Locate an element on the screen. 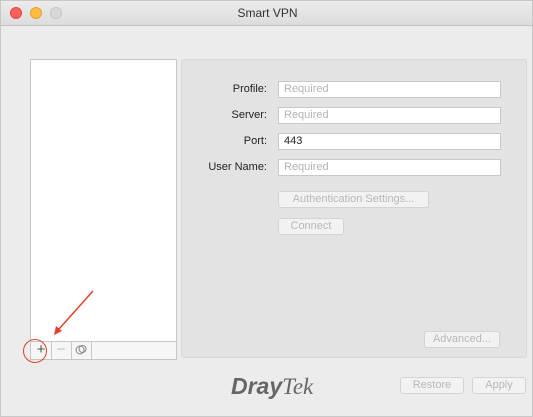 Image resolution: width=533 pixels, height=417 pixels. server-input: Required is located at coordinates (389, 115).